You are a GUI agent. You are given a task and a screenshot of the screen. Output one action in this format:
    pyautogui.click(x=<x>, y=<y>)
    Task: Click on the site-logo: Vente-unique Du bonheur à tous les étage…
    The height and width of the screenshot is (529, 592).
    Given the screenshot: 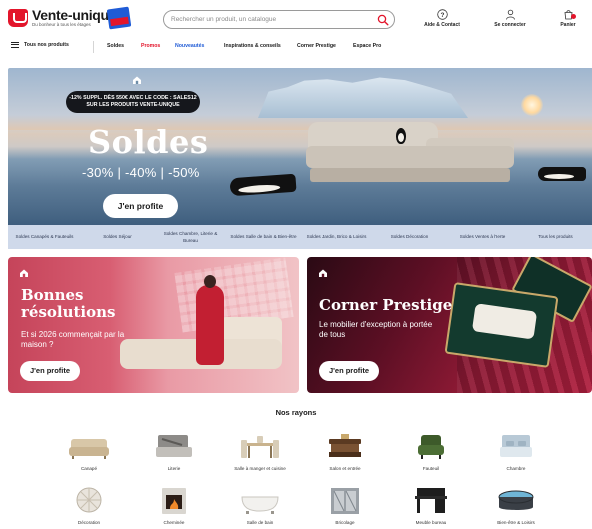 What is the action you would take?
    pyautogui.click(x=62, y=17)
    